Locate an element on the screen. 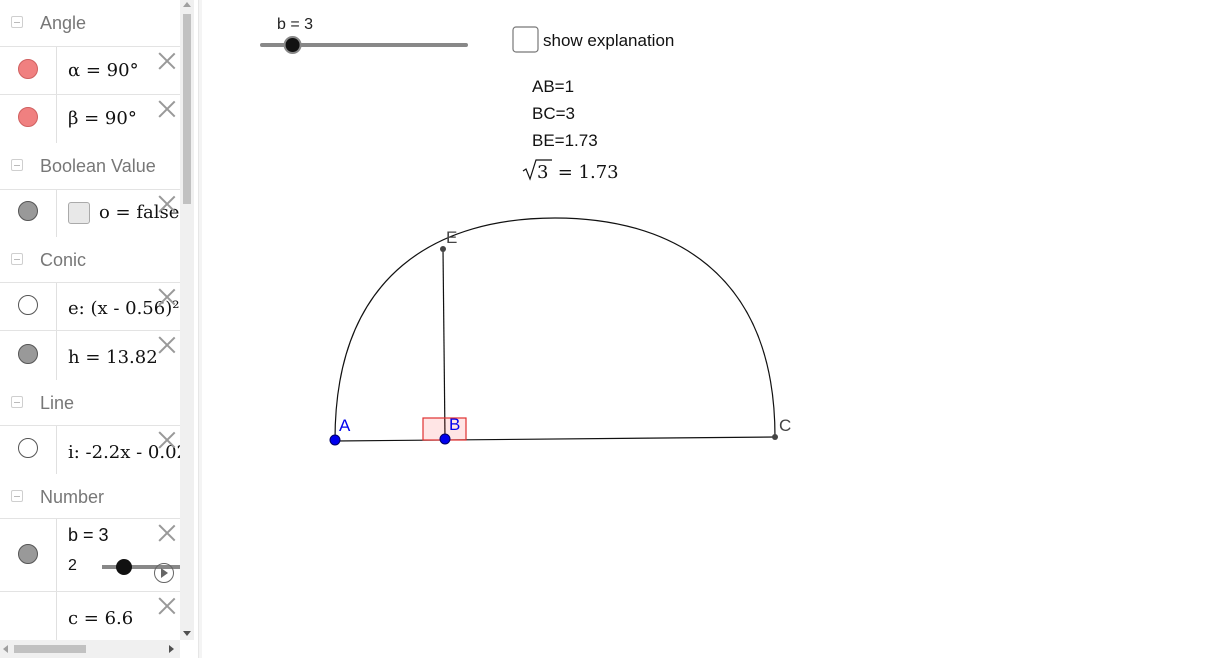 This screenshot has height=658, width=1220. group-header-line: Line is located at coordinates (90, 403).